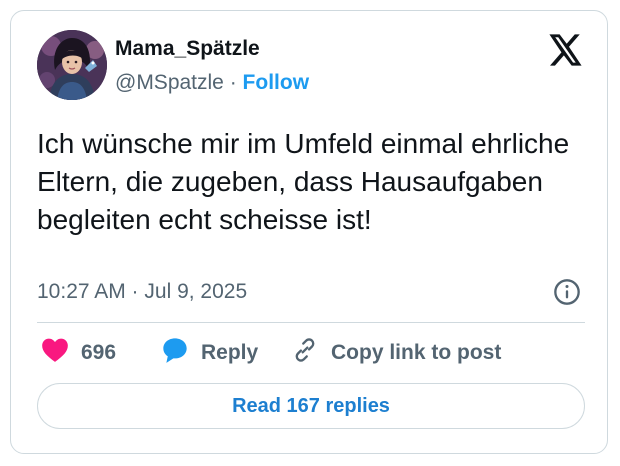  Describe the element at coordinates (142, 292) in the screenshot. I see `tweet-timestamp: 10:27 AM · Jul 9, 2025` at that location.